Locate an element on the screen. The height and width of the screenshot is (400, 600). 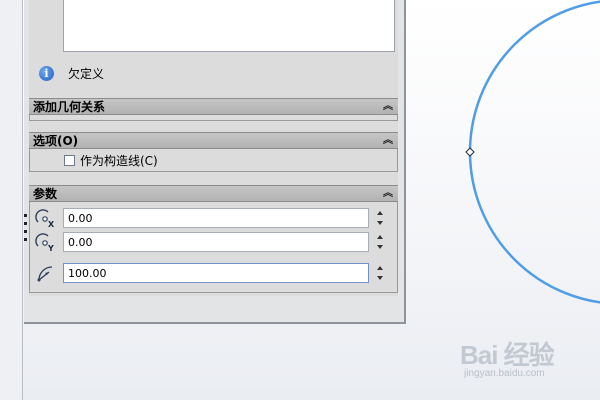
watermark-url: jingyan.baidu.com is located at coordinates (504, 373).